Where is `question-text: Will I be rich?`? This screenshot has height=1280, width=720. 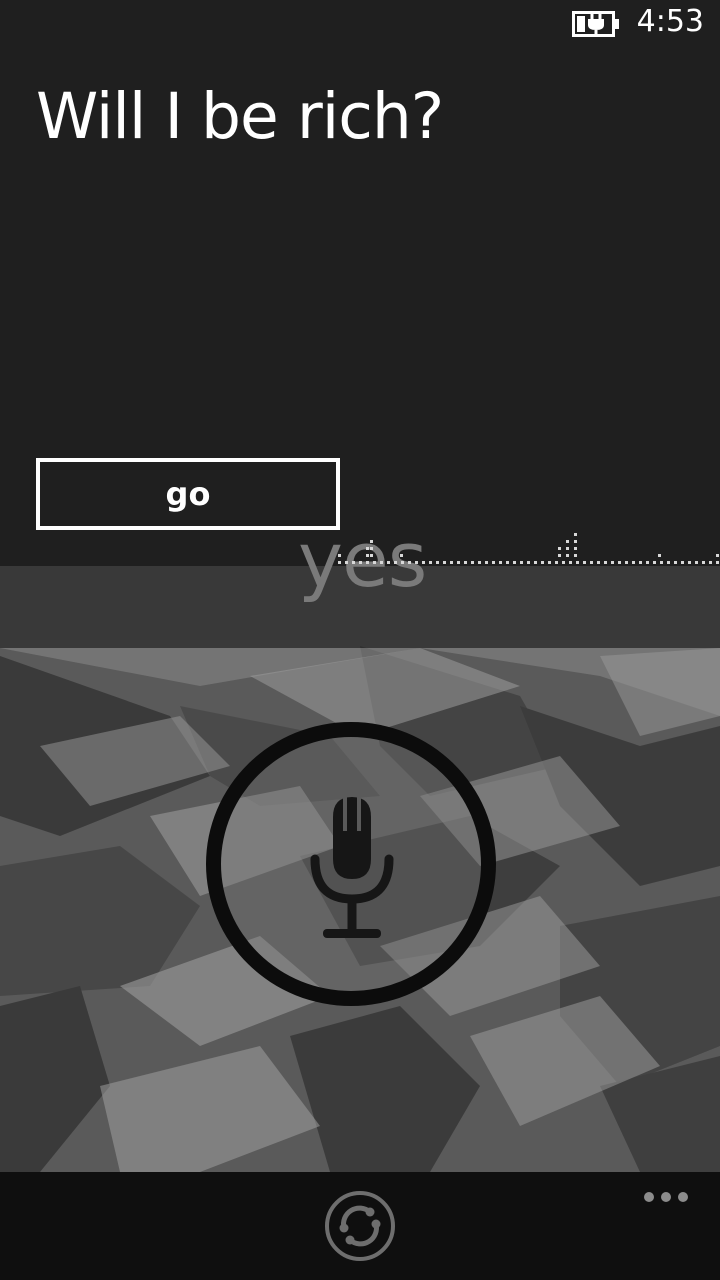
question-text: Will I be rich? is located at coordinates (240, 116).